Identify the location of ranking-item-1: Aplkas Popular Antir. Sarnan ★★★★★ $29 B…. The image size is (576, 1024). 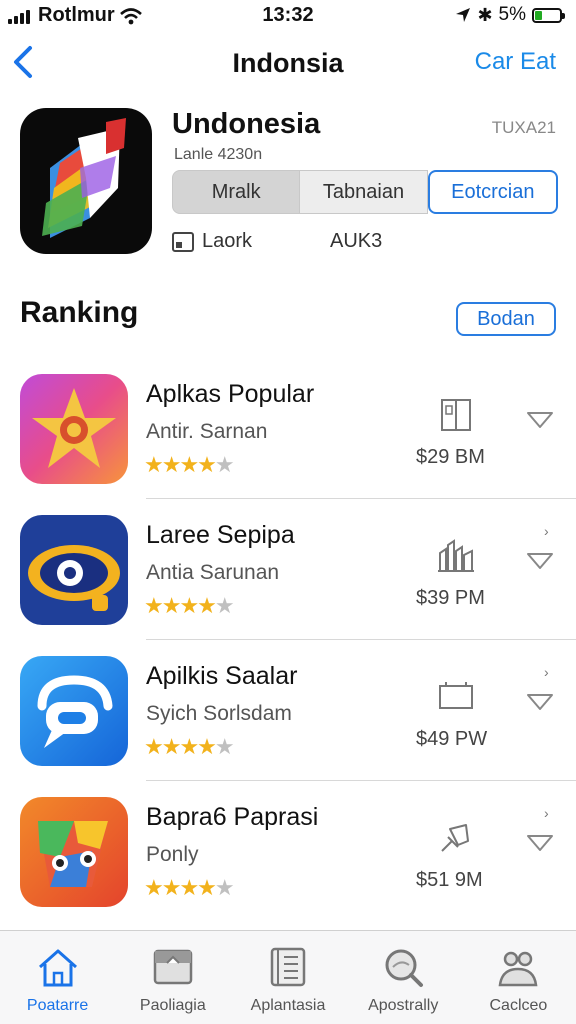
(288, 428).